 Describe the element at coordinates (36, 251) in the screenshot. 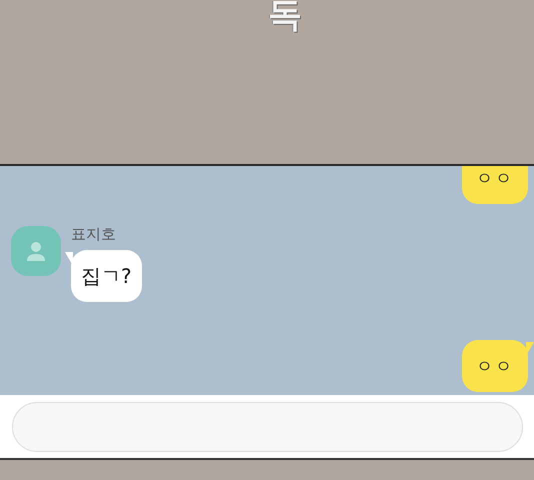

I see `avatar-icon` at that location.